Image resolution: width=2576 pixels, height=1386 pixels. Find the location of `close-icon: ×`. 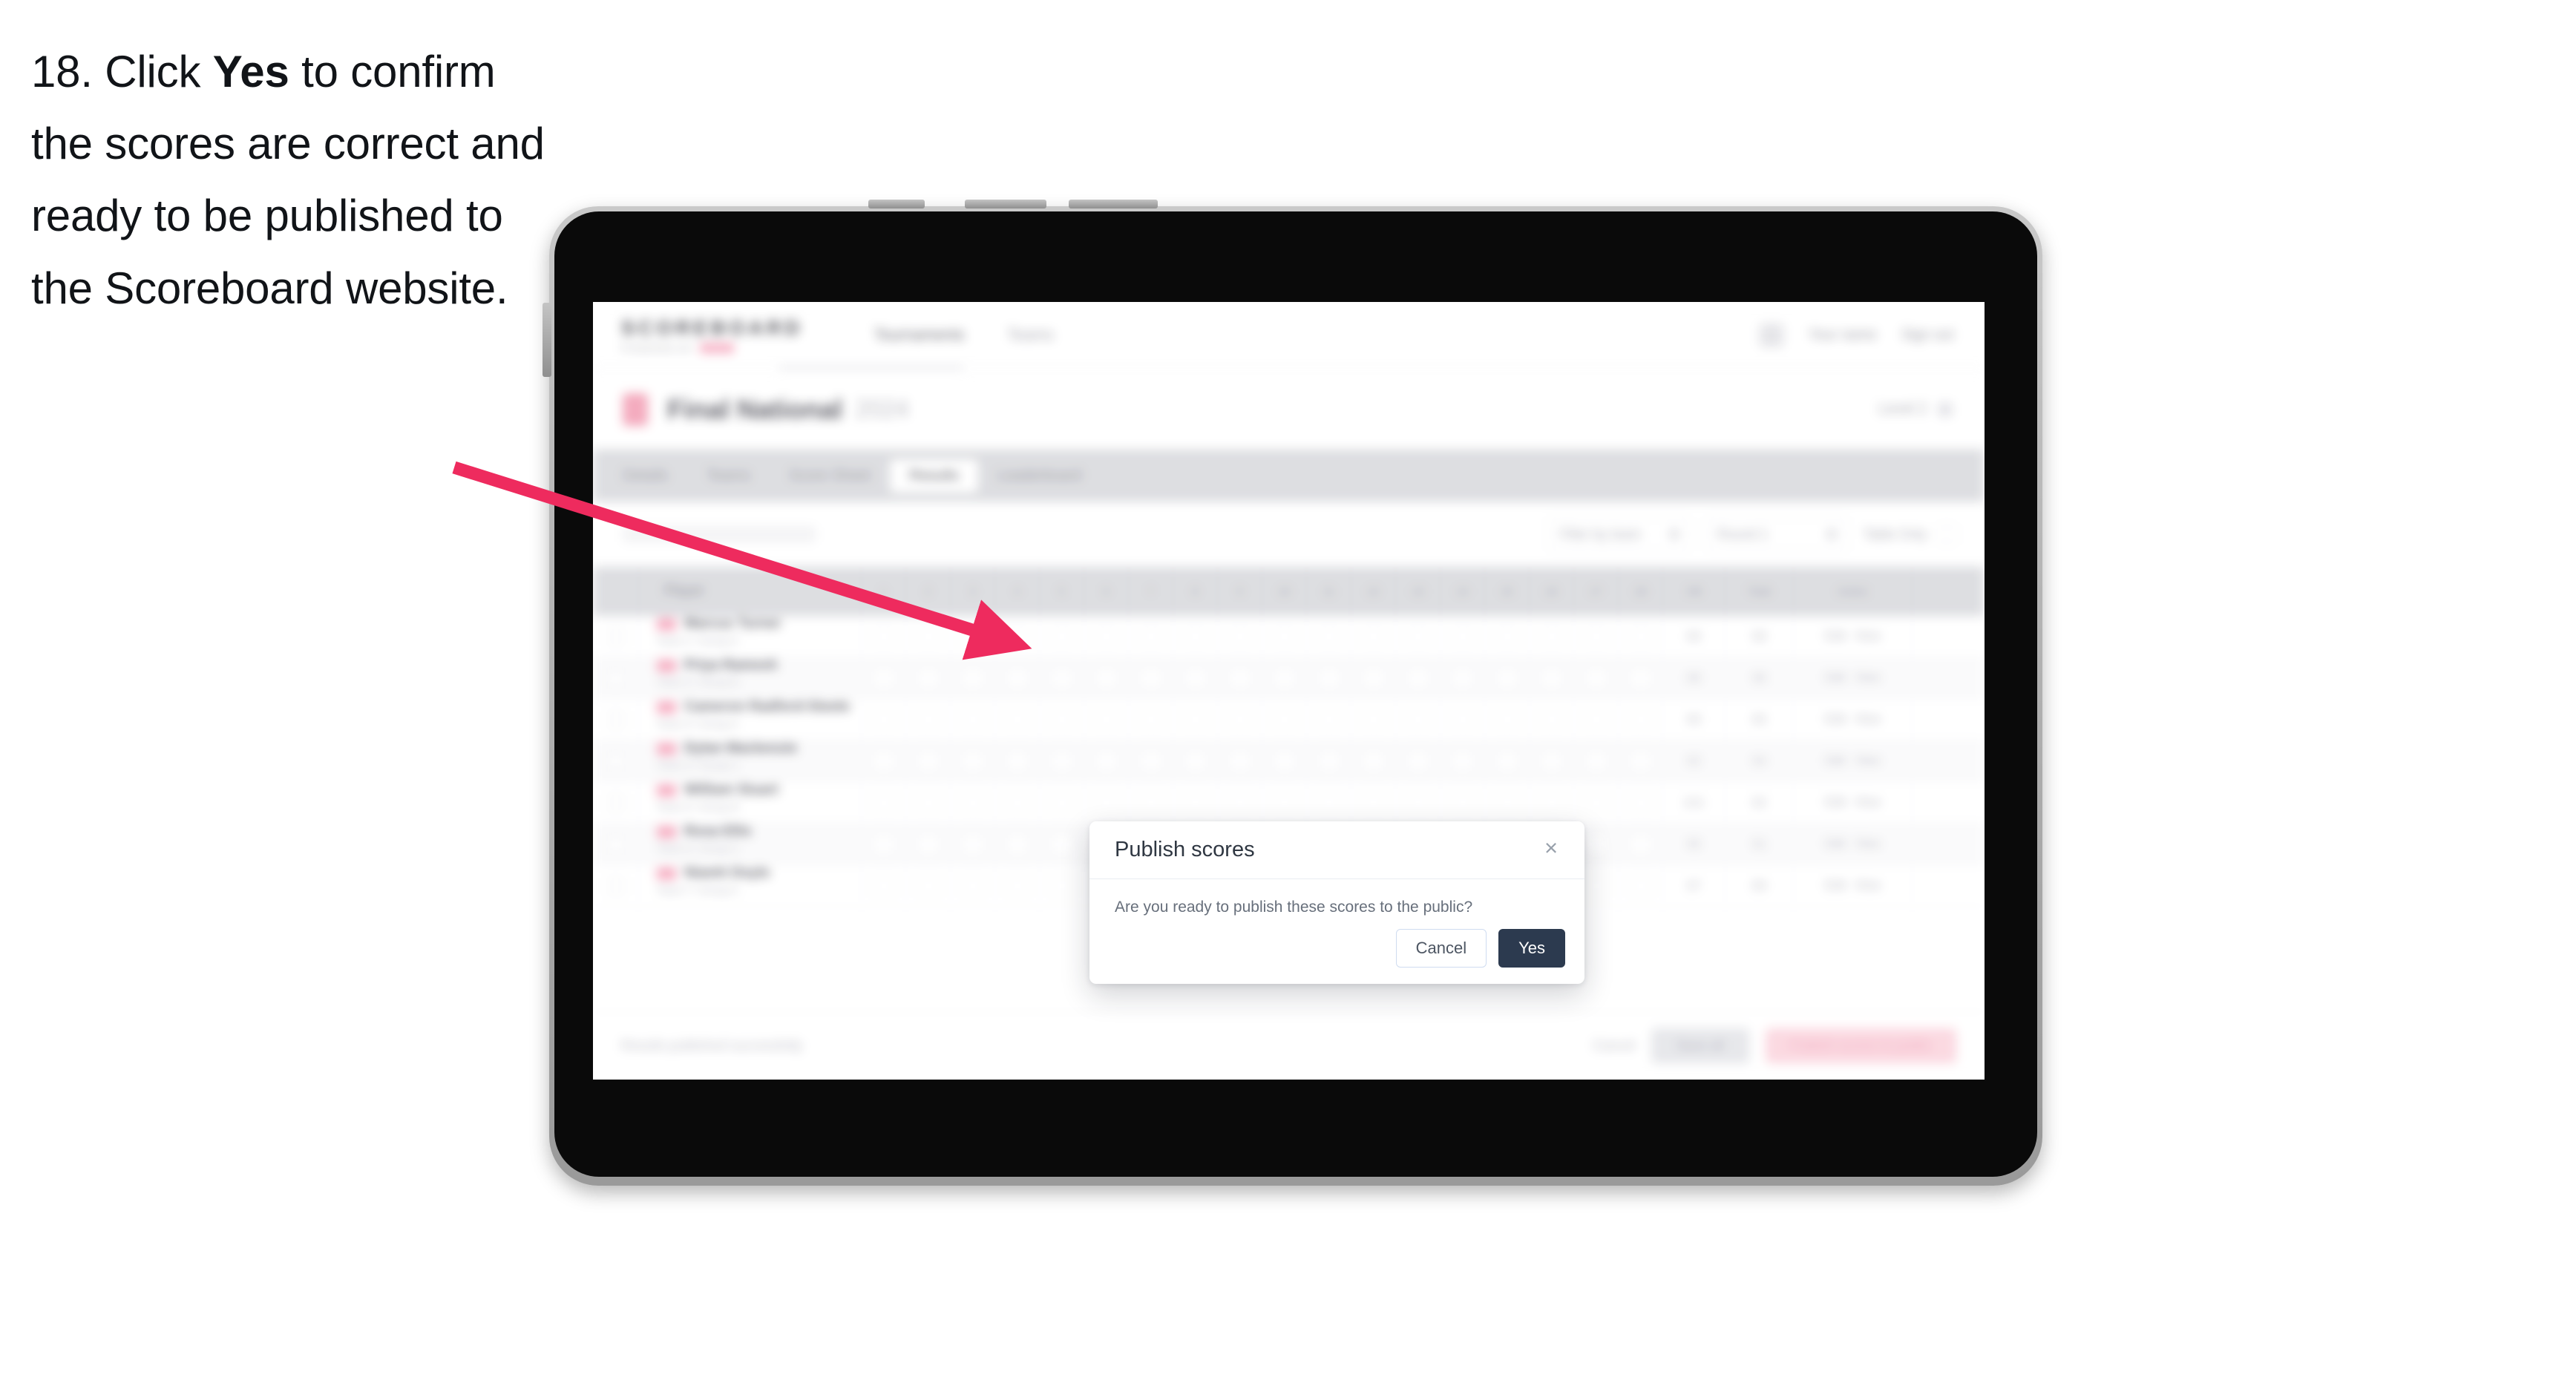

close-icon: × is located at coordinates (1551, 848).